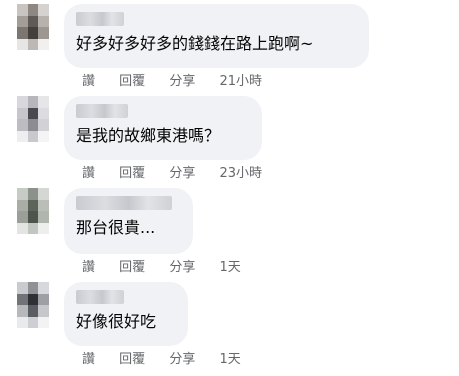  Describe the element at coordinates (240, 174) in the screenshot. I see `comment-timestamp: 23小時` at that location.